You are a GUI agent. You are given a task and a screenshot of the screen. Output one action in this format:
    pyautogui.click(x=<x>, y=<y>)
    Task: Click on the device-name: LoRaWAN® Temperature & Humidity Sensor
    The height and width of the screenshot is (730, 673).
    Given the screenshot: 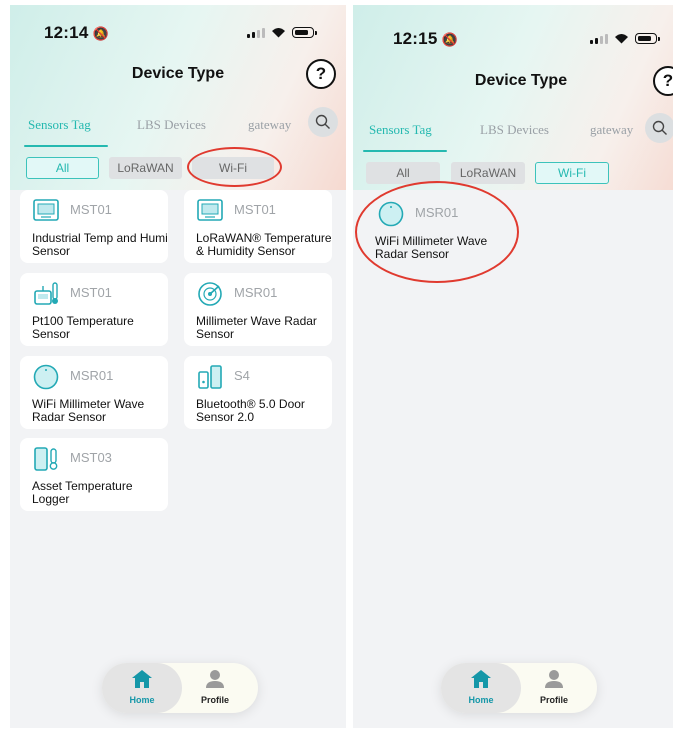 What is the action you would take?
    pyautogui.click(x=264, y=244)
    